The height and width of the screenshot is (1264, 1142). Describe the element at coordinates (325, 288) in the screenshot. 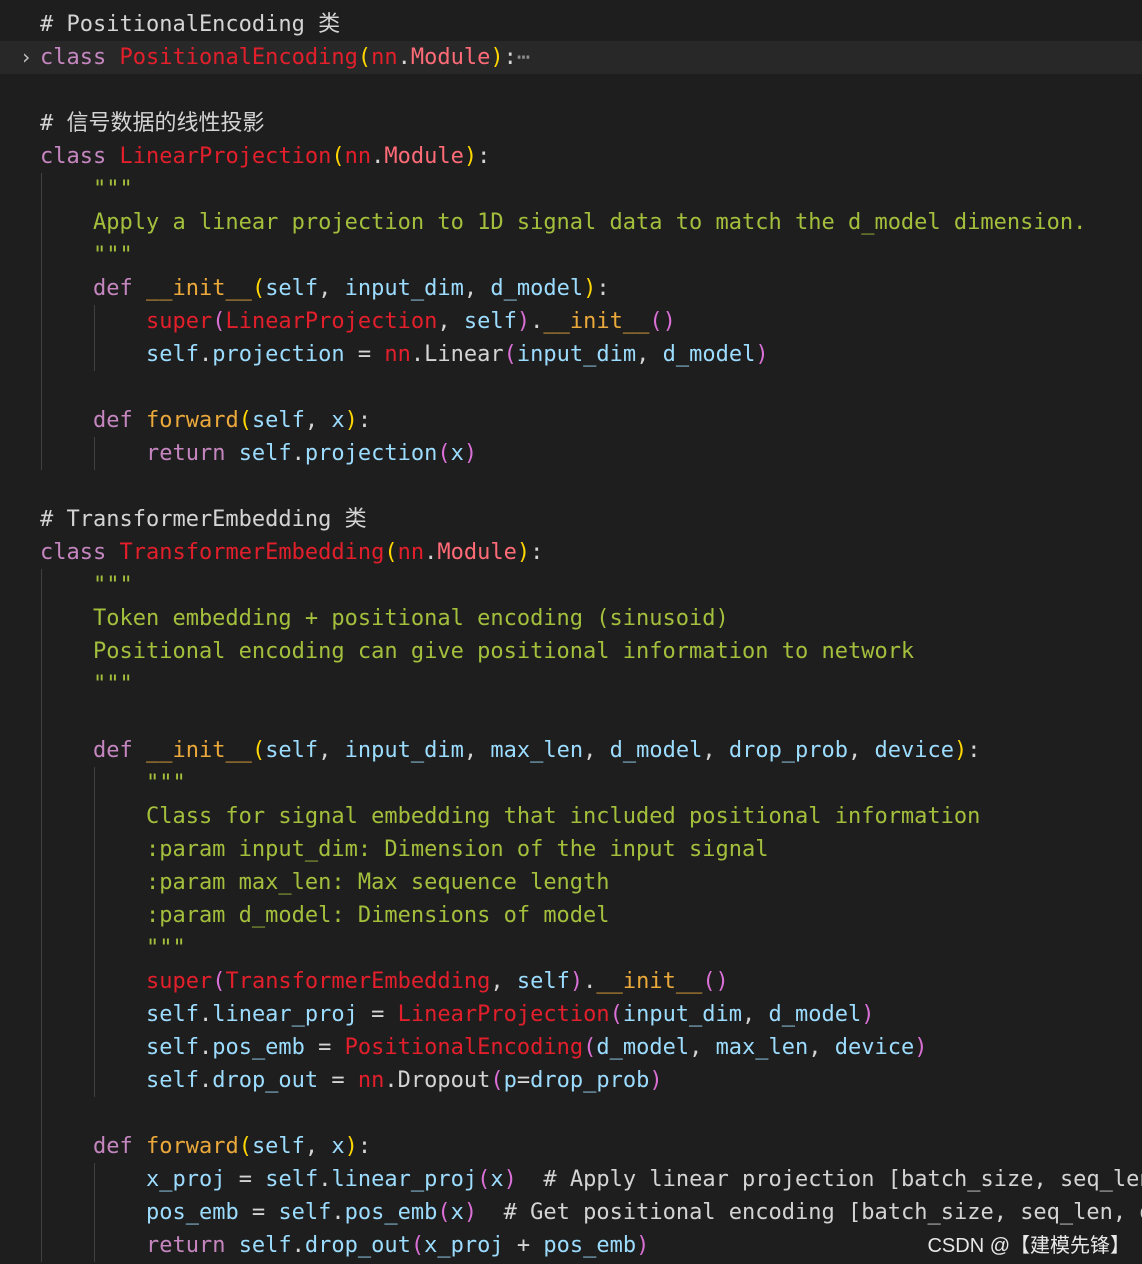

I see `code-text: def __init__(self, input_dim, d_model):` at that location.